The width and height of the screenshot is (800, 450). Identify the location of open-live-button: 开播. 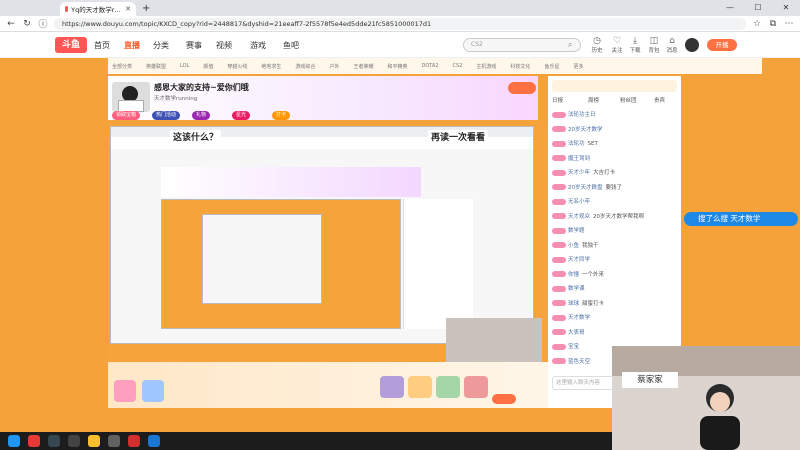
(722, 45).